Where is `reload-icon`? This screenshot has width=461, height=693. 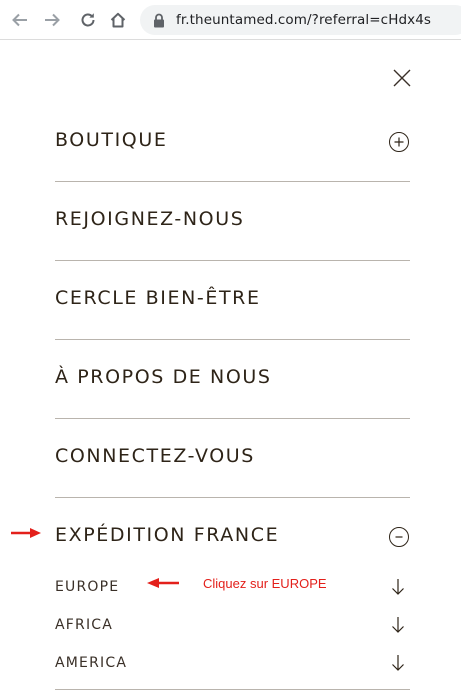
reload-icon is located at coordinates (88, 20).